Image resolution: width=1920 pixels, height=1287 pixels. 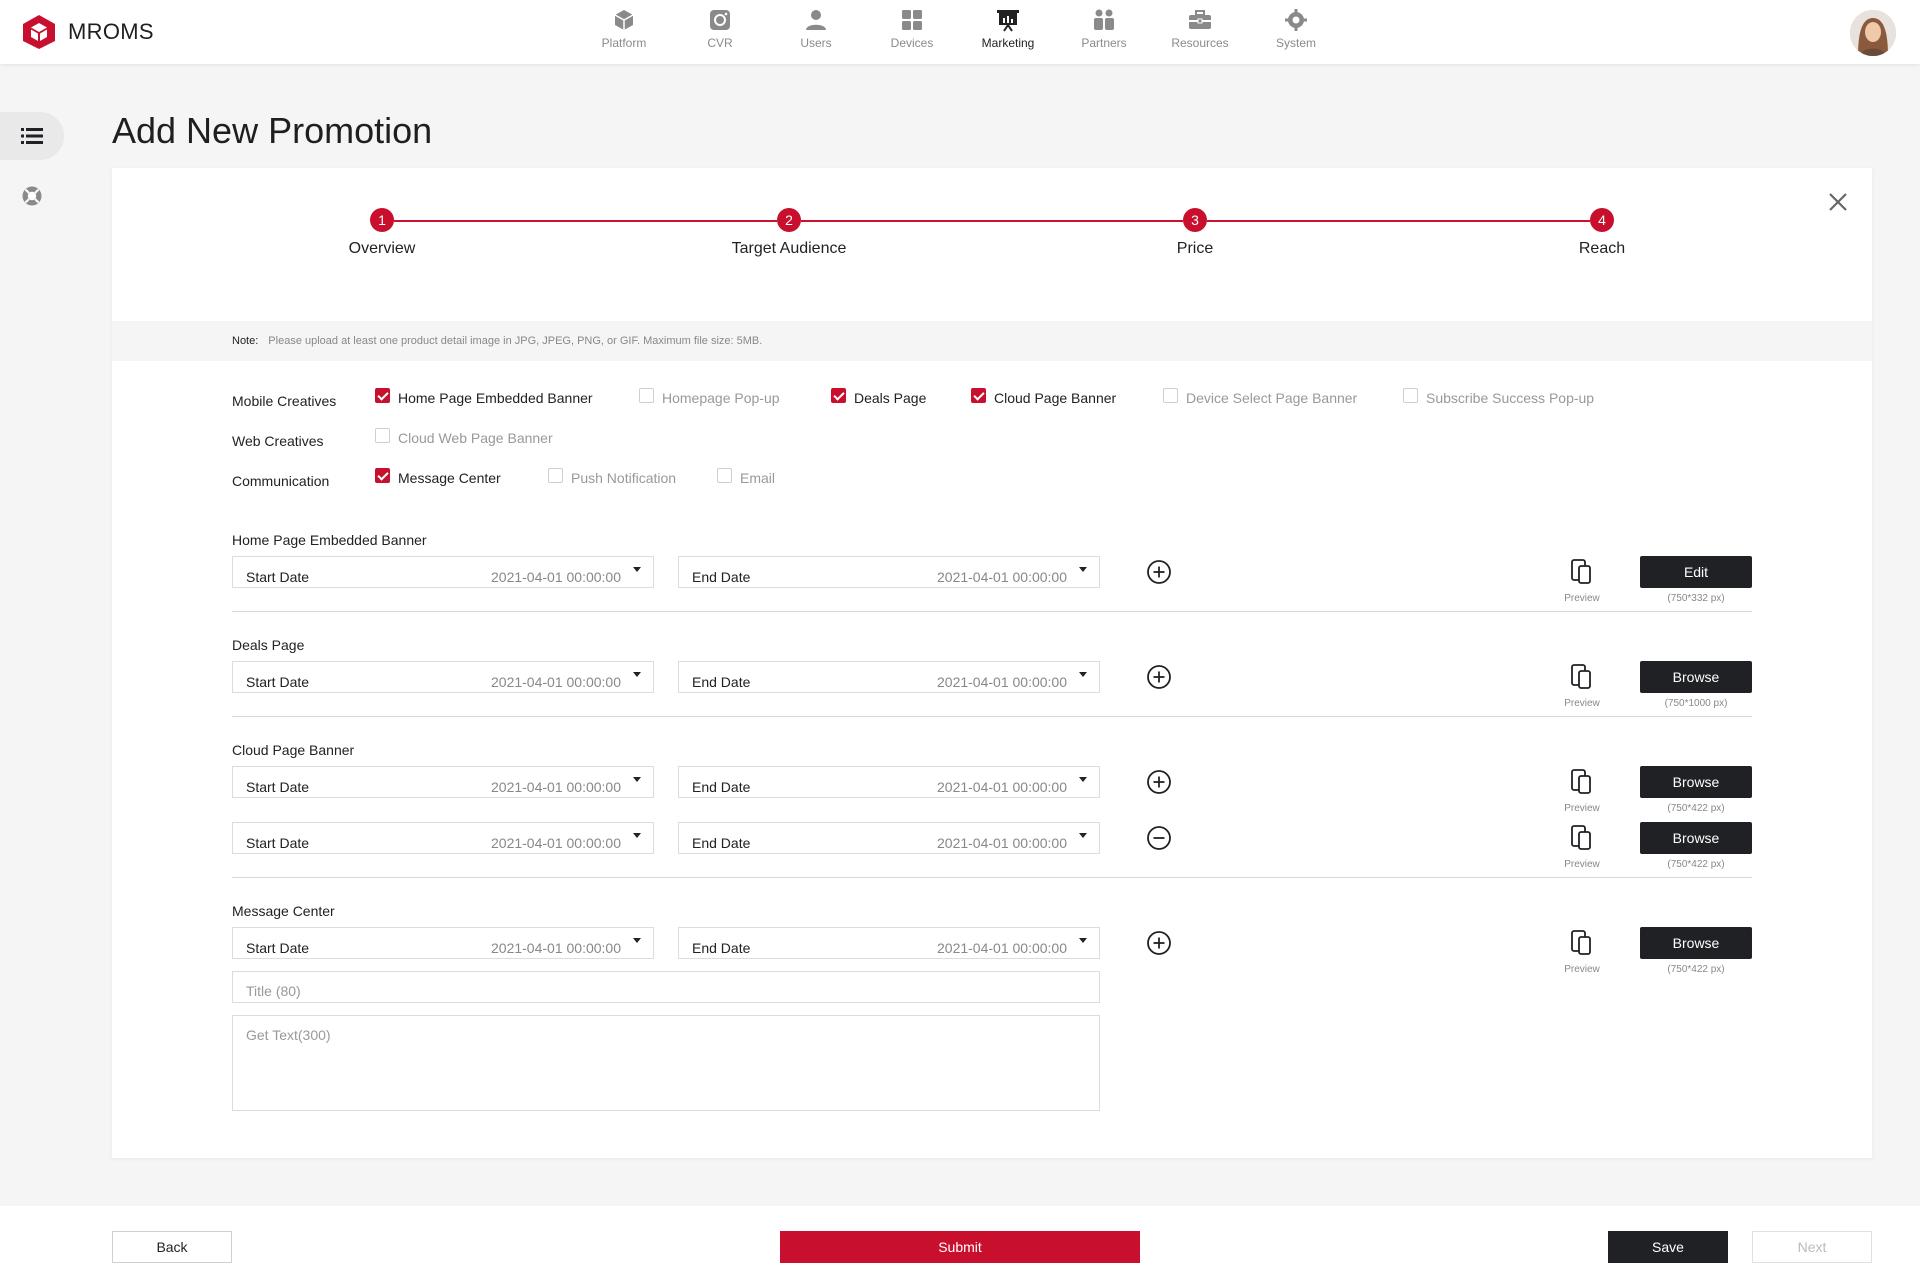 What do you see at coordinates (1581, 781) in the screenshot?
I see `mobile-preview-icon` at bounding box center [1581, 781].